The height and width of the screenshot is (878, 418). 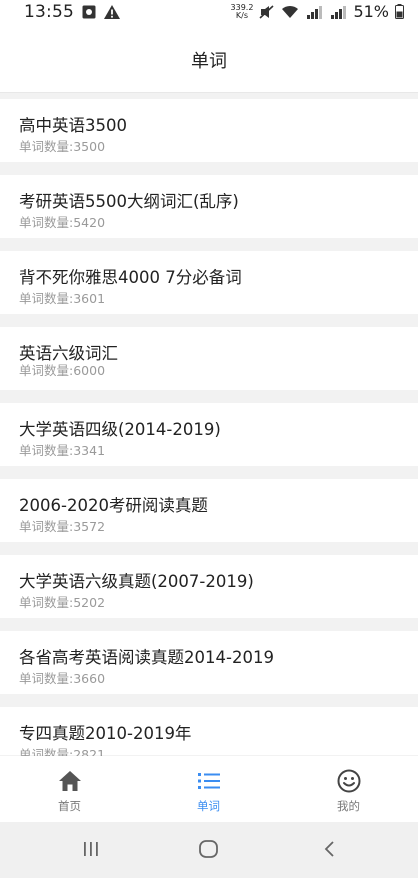 I want to click on list-item: 考研英语5500大纲词汇(乱序) 单词数量:5420, so click(x=209, y=206).